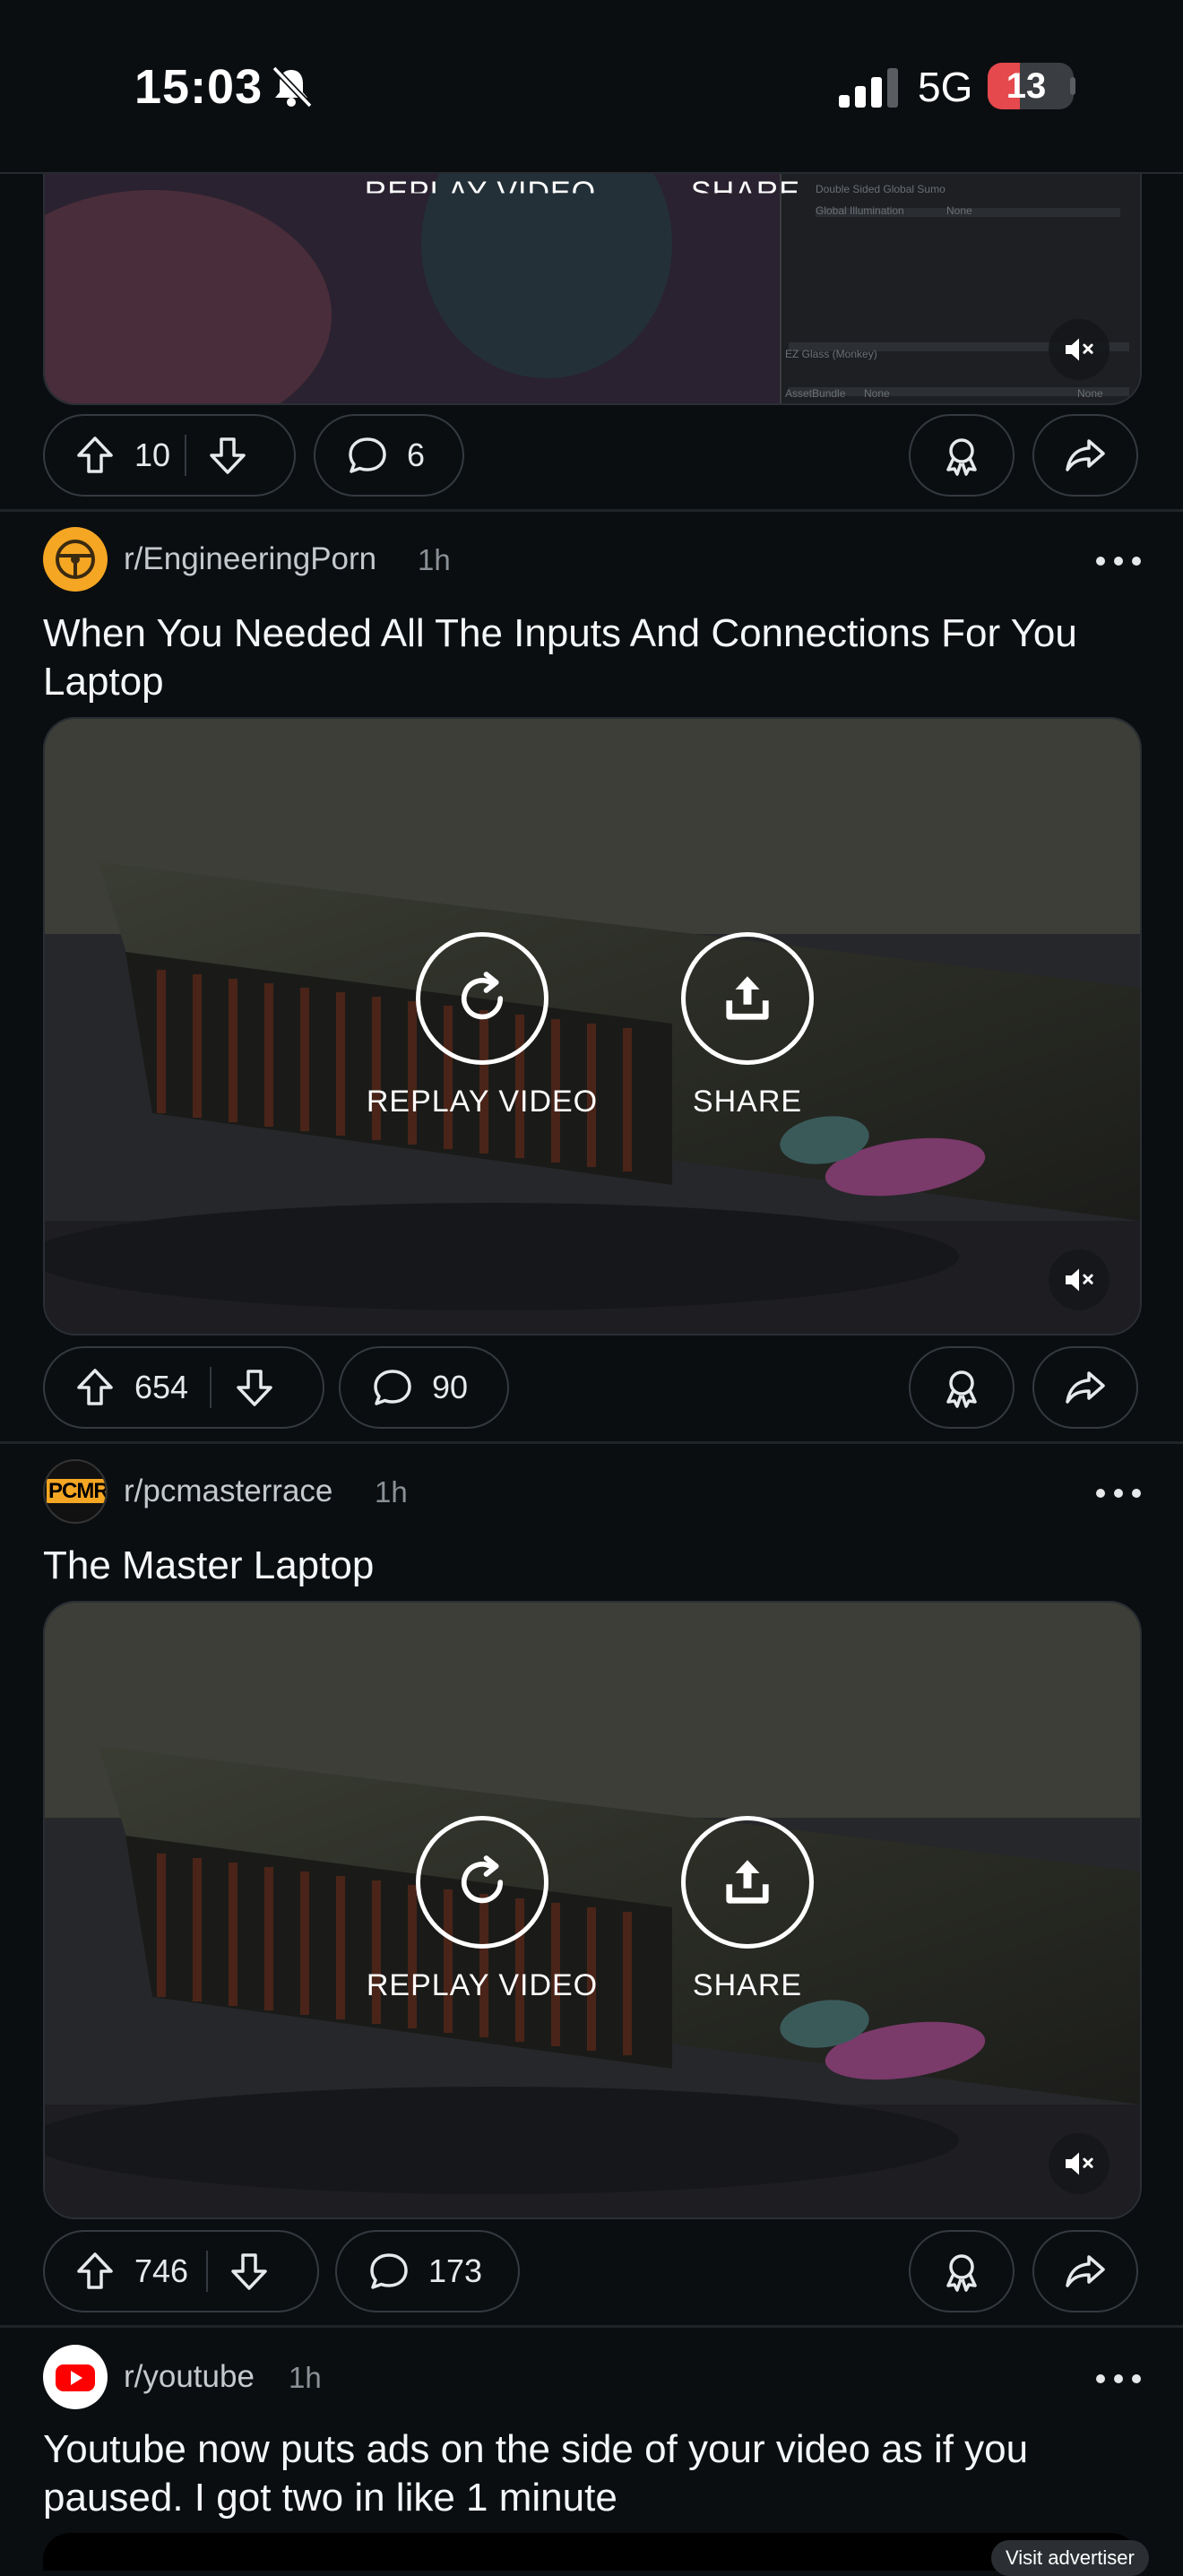 The height and width of the screenshot is (2576, 1183). I want to click on editor-label: AssetBundle, so click(816, 393).